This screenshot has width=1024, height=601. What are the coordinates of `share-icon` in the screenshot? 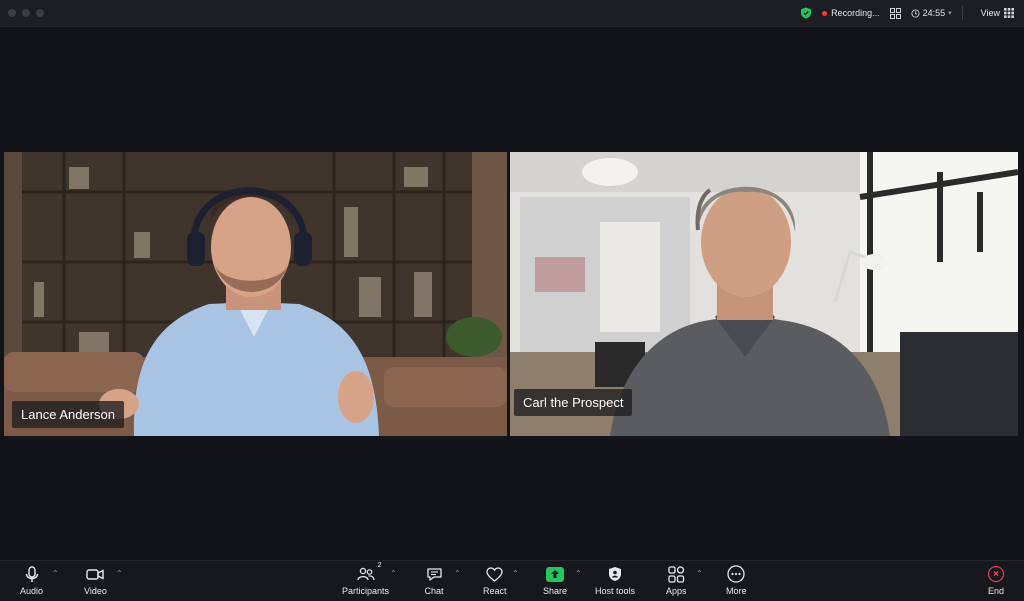 It's located at (555, 574).